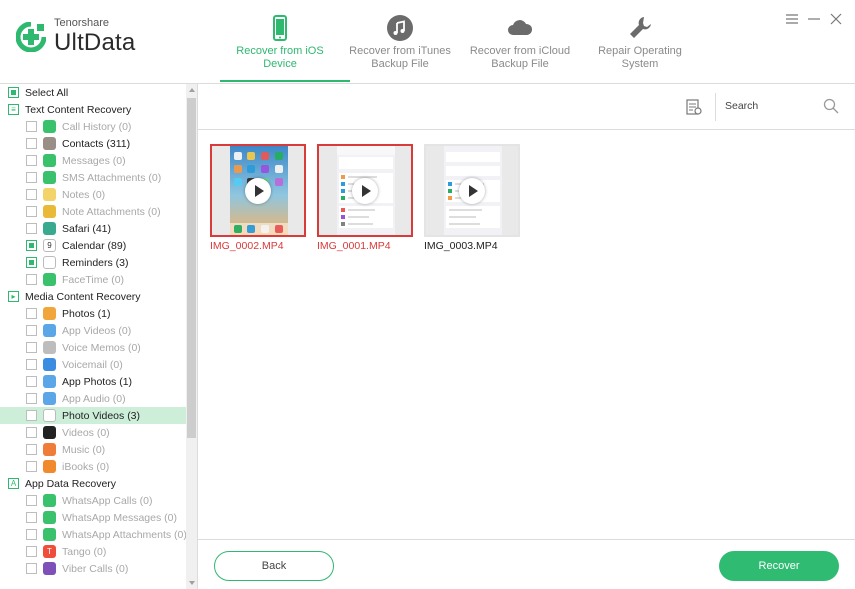  Describe the element at coordinates (98, 296) in the screenshot. I see `category-media-content: ▸ Media Content Recovery` at that location.